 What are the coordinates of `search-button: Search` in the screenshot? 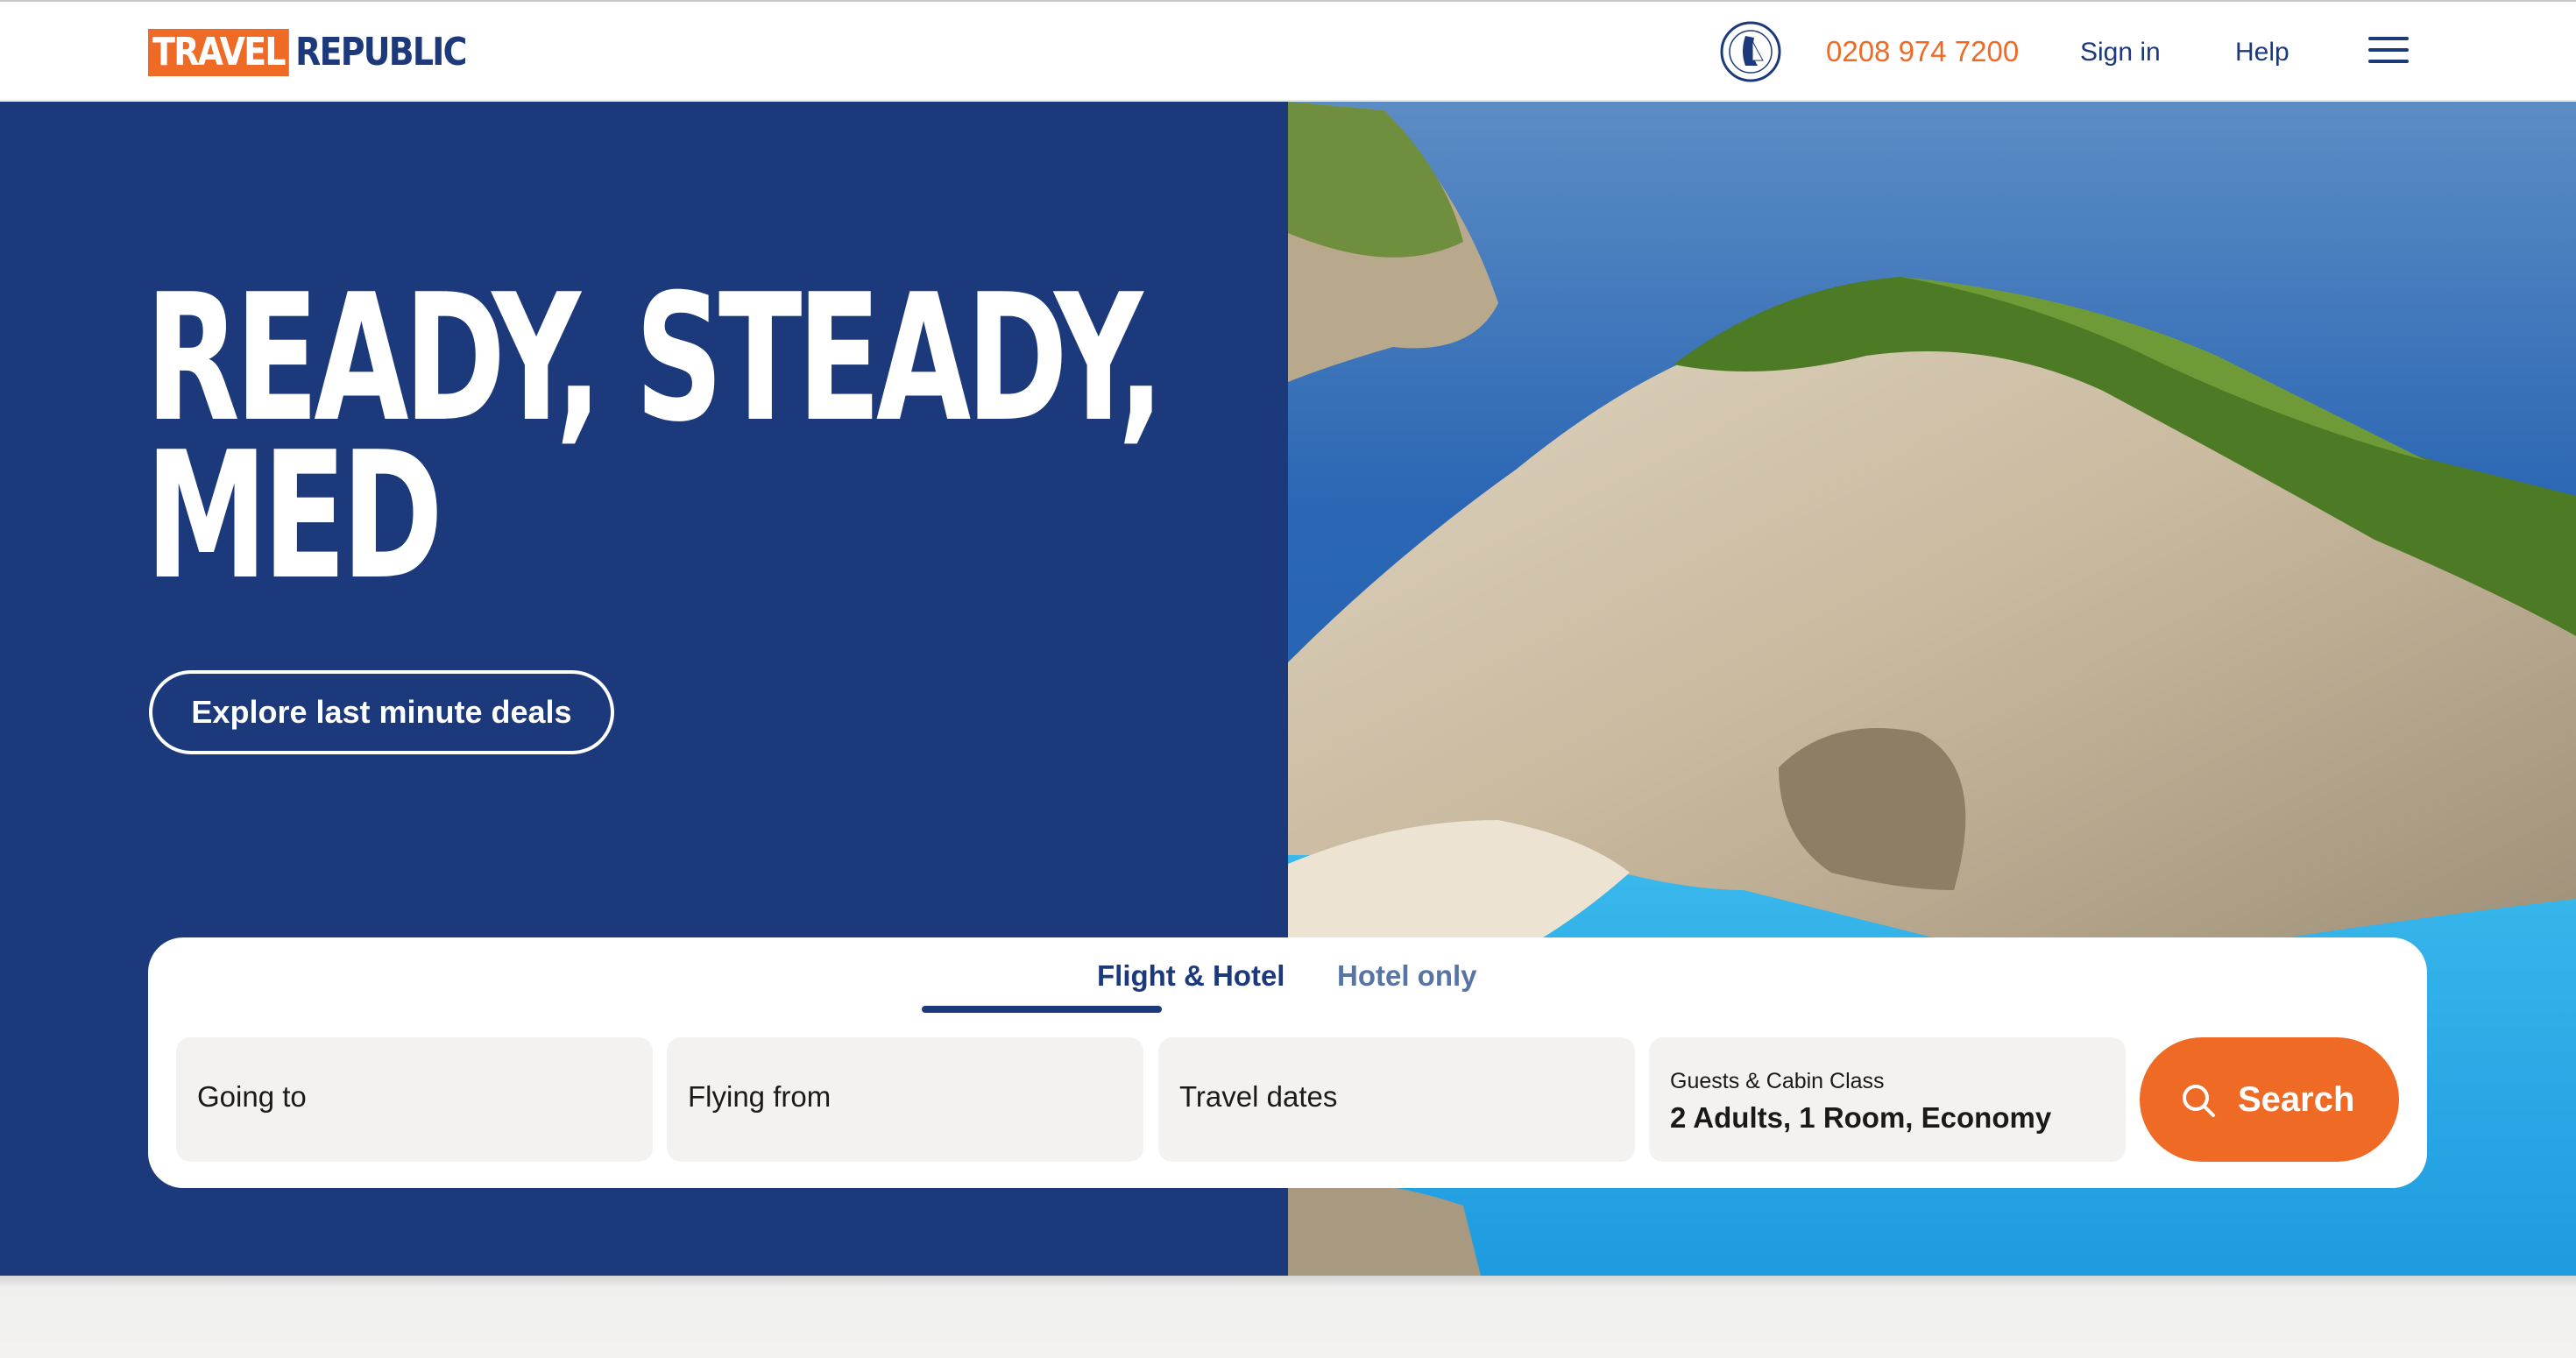 It's located at (2269, 1099).